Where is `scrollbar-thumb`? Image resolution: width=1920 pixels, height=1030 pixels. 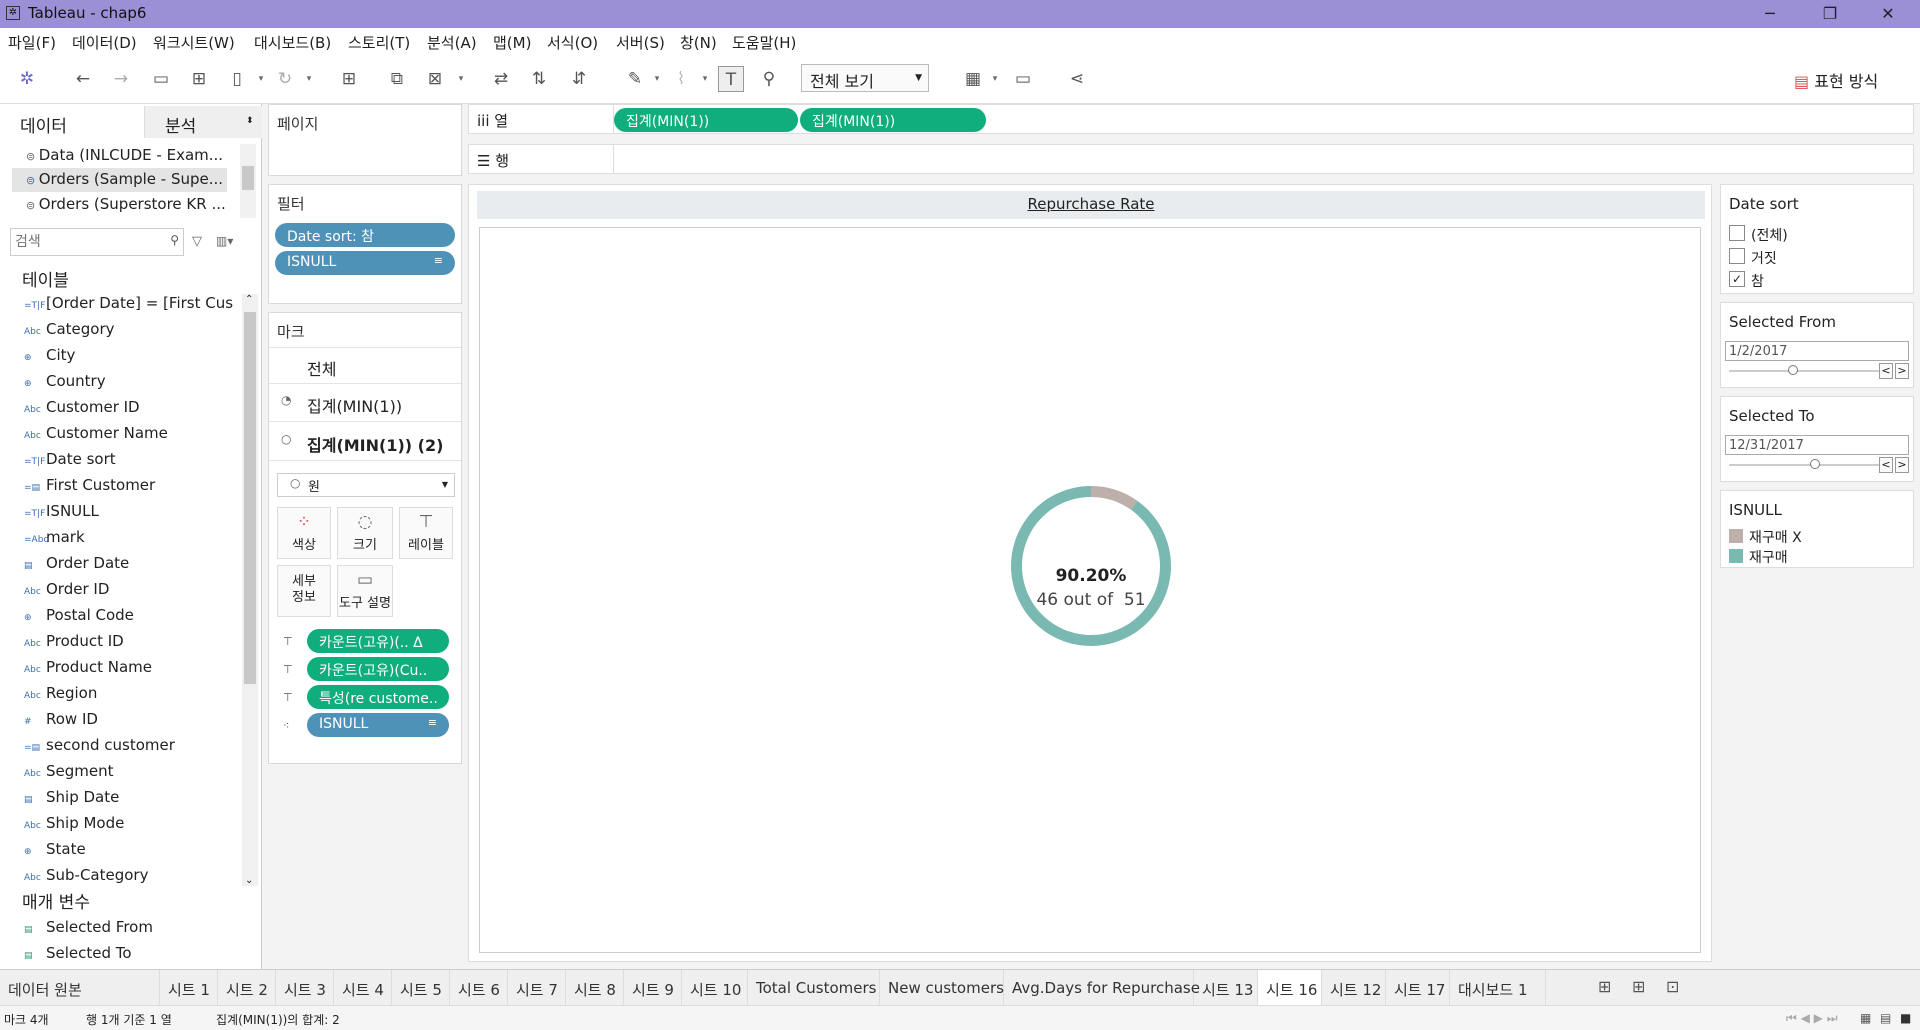 scrollbar-thumb is located at coordinates (250, 498).